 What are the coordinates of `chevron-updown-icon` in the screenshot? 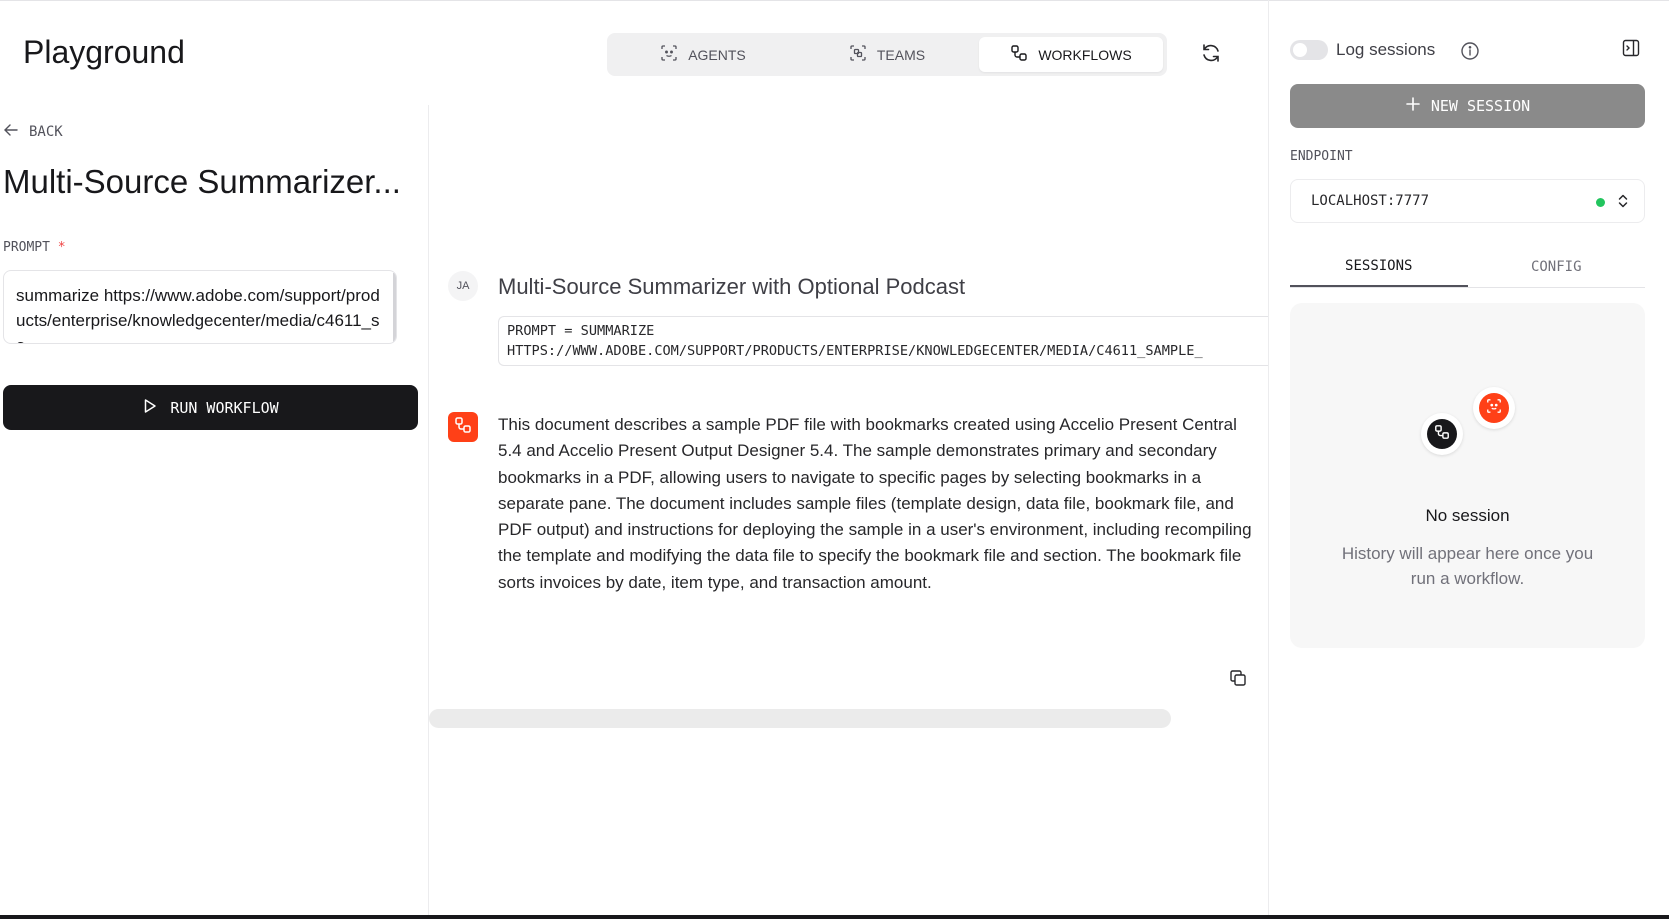 It's located at (1623, 203).